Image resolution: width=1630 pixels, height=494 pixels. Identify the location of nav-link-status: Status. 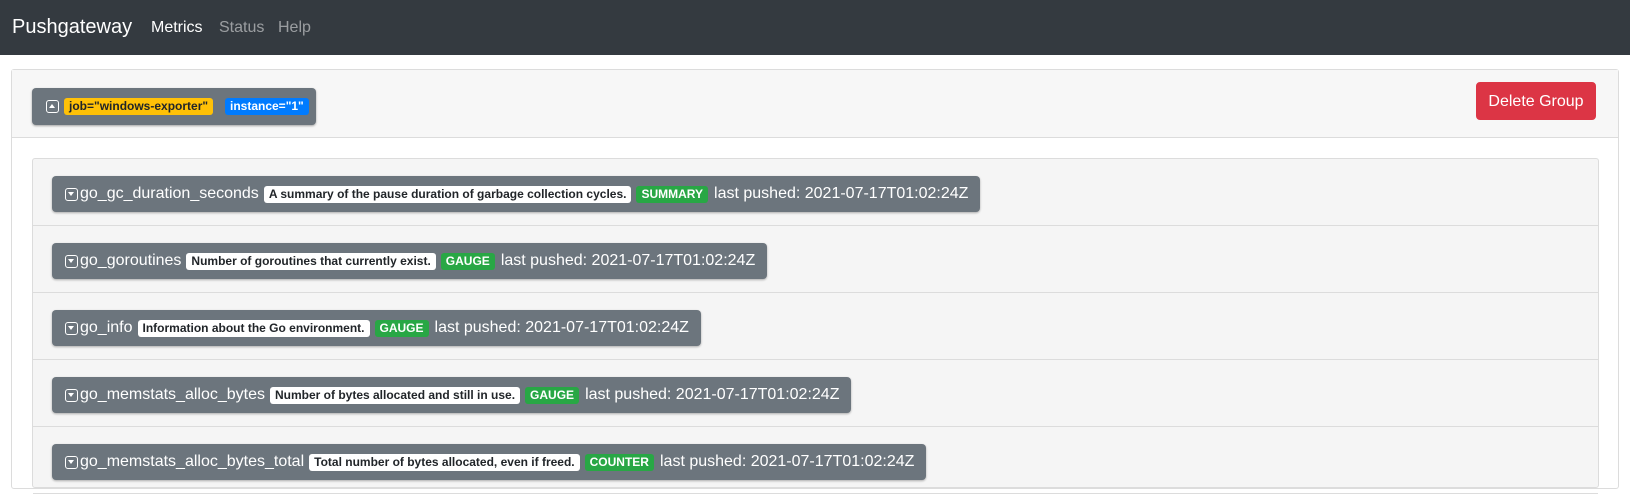
(241, 28).